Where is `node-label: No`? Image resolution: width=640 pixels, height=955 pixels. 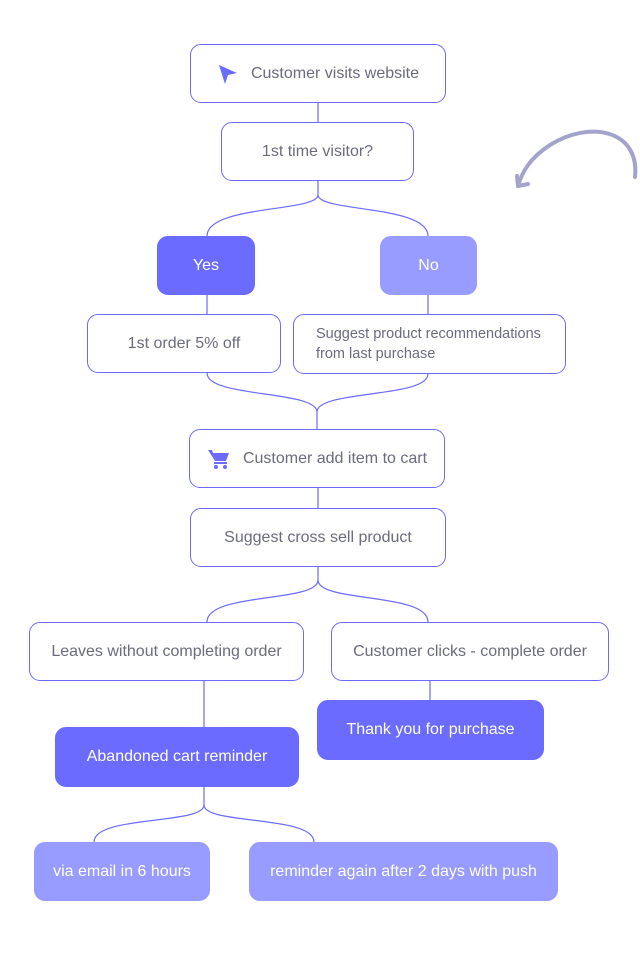
node-label: No is located at coordinates (428, 265).